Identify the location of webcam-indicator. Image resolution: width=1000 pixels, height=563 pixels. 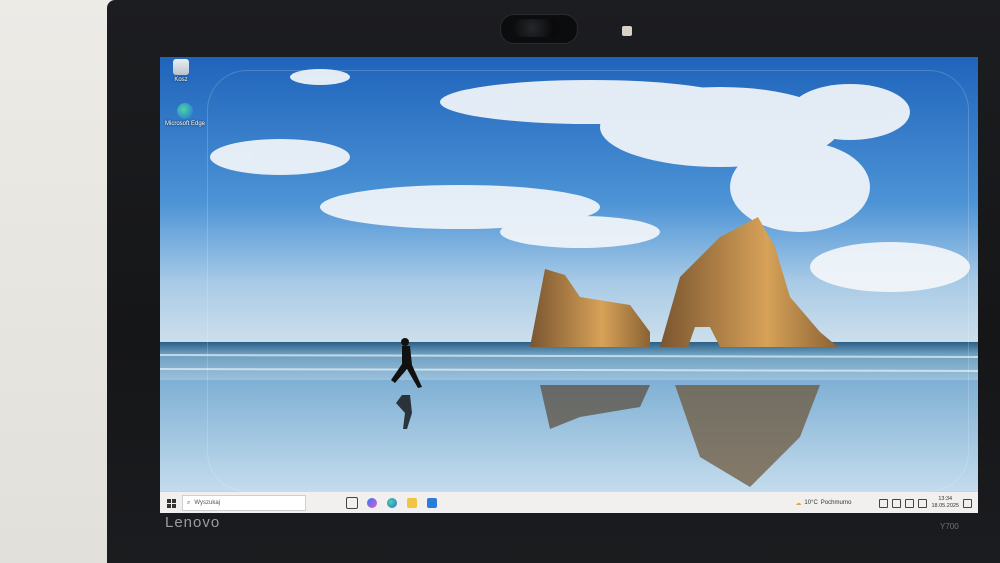
(627, 31).